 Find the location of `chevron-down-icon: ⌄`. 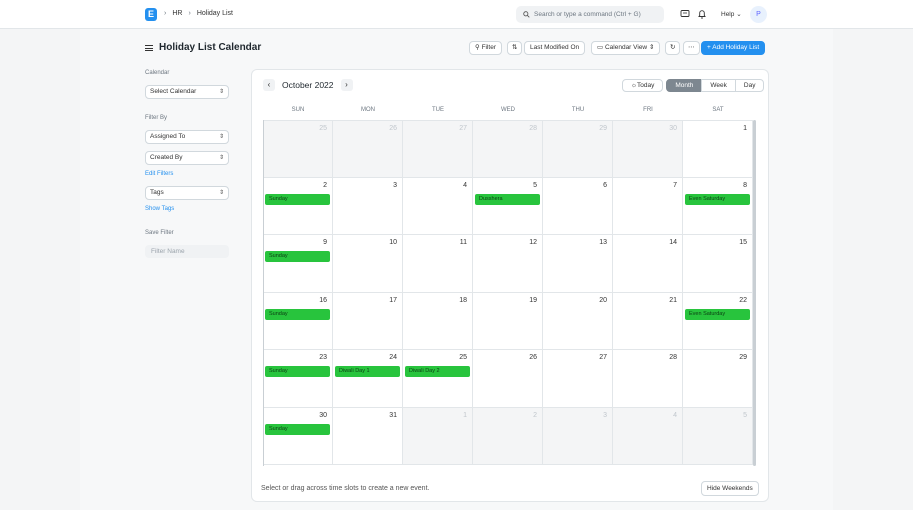

chevron-down-icon: ⌄ is located at coordinates (739, 14).